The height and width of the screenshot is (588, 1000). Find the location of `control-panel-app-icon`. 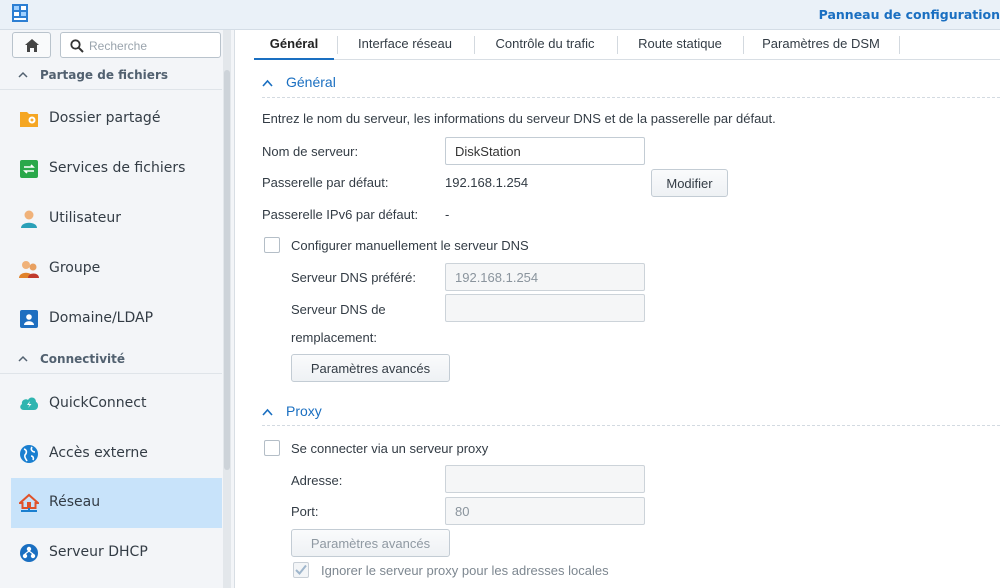

control-panel-app-icon is located at coordinates (20, 13).